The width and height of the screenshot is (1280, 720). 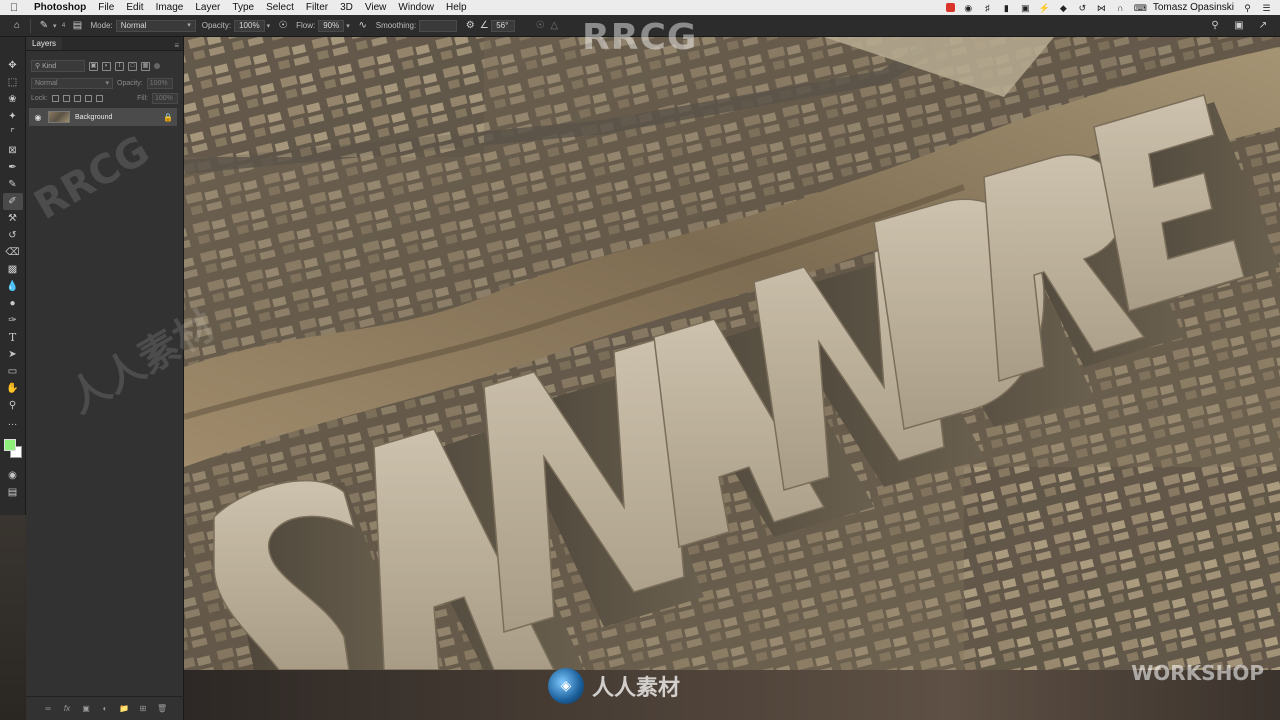 I want to click on search-icon: ⚲, so click(x=1215, y=26).